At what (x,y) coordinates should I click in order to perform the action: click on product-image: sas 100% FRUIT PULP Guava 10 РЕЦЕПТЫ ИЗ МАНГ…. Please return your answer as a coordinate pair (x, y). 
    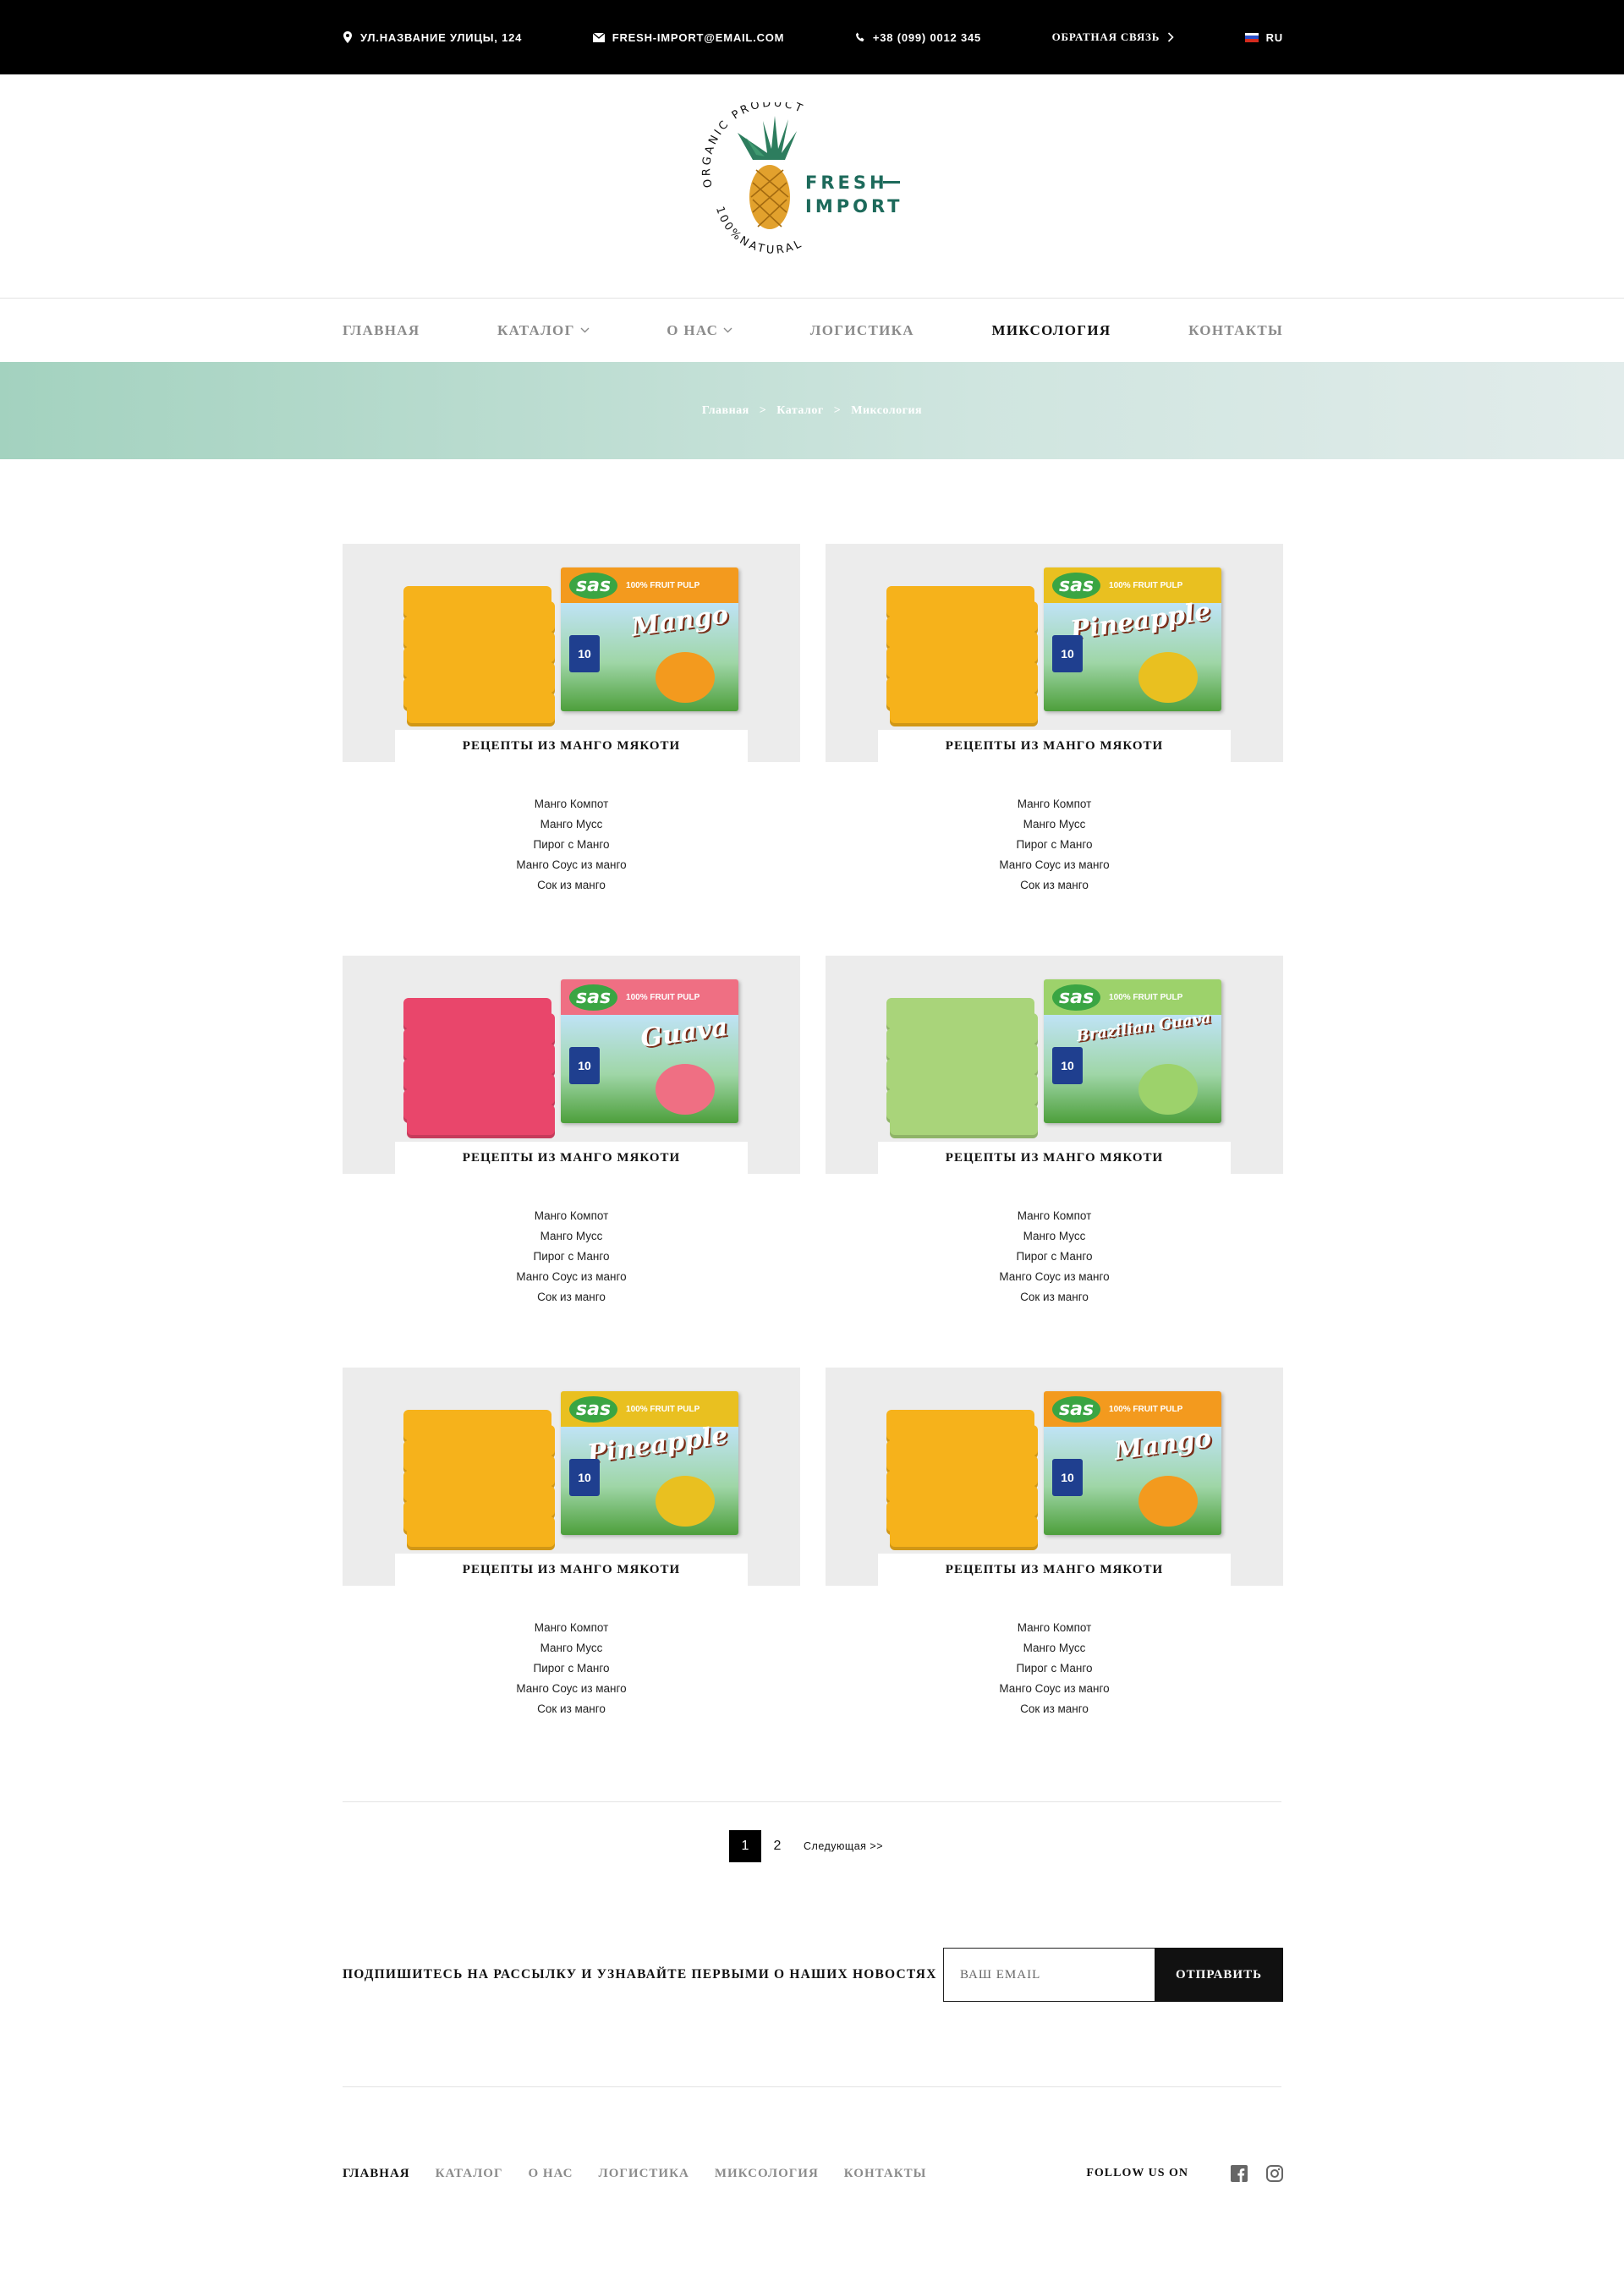
    Looking at the image, I should click on (571, 1065).